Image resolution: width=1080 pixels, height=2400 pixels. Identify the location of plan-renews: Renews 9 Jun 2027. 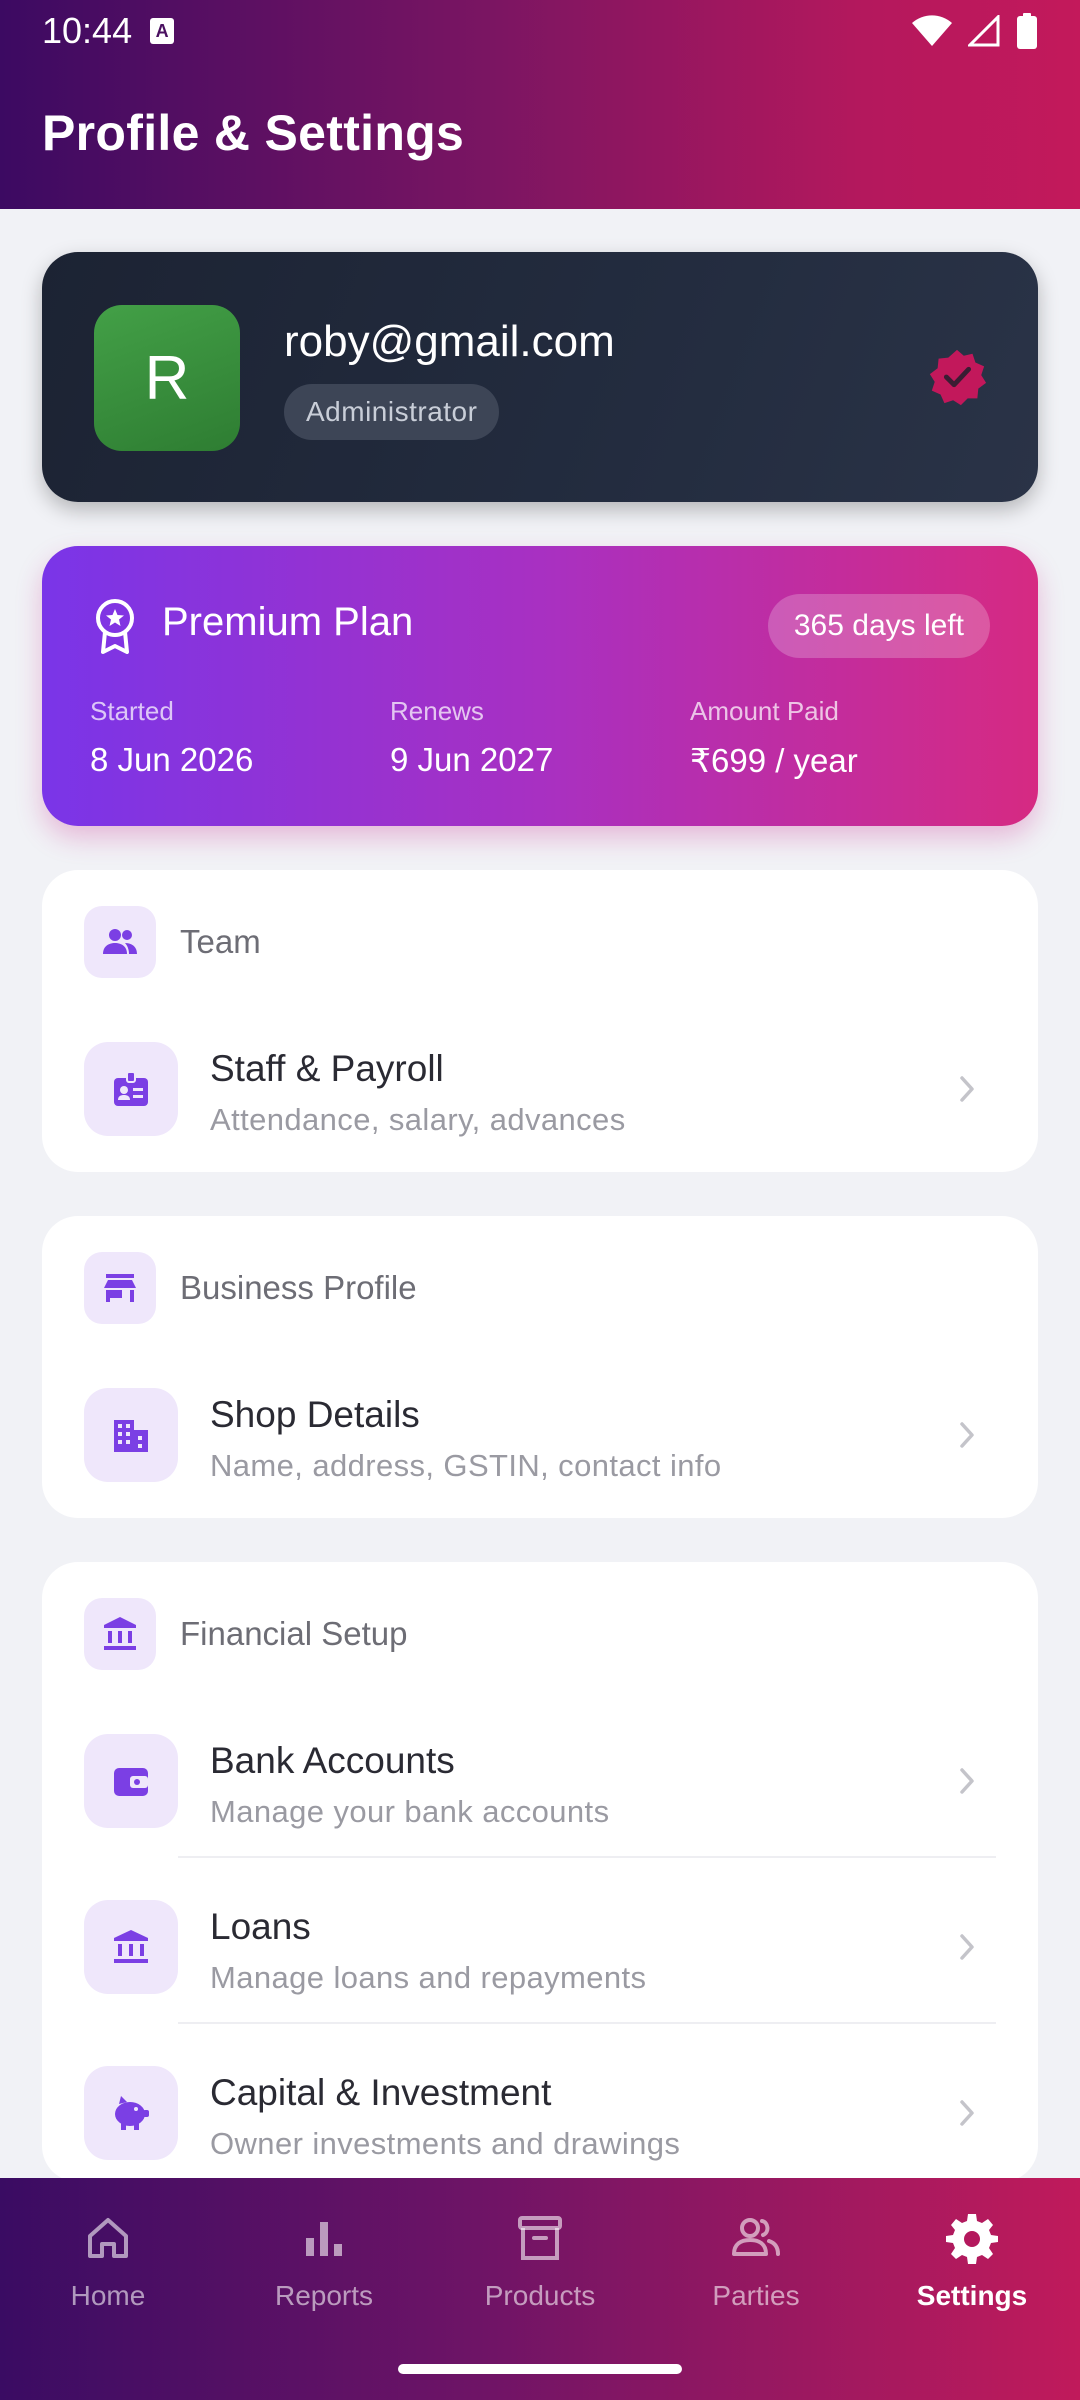
(471, 737).